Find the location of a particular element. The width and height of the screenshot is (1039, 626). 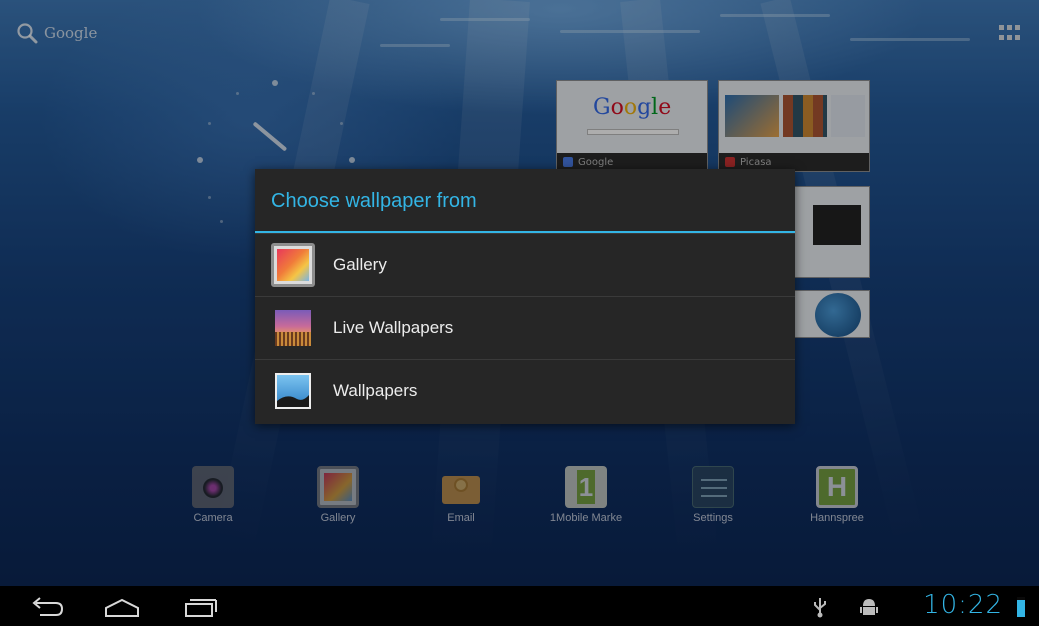

battery-icon is located at coordinates (1021, 607).